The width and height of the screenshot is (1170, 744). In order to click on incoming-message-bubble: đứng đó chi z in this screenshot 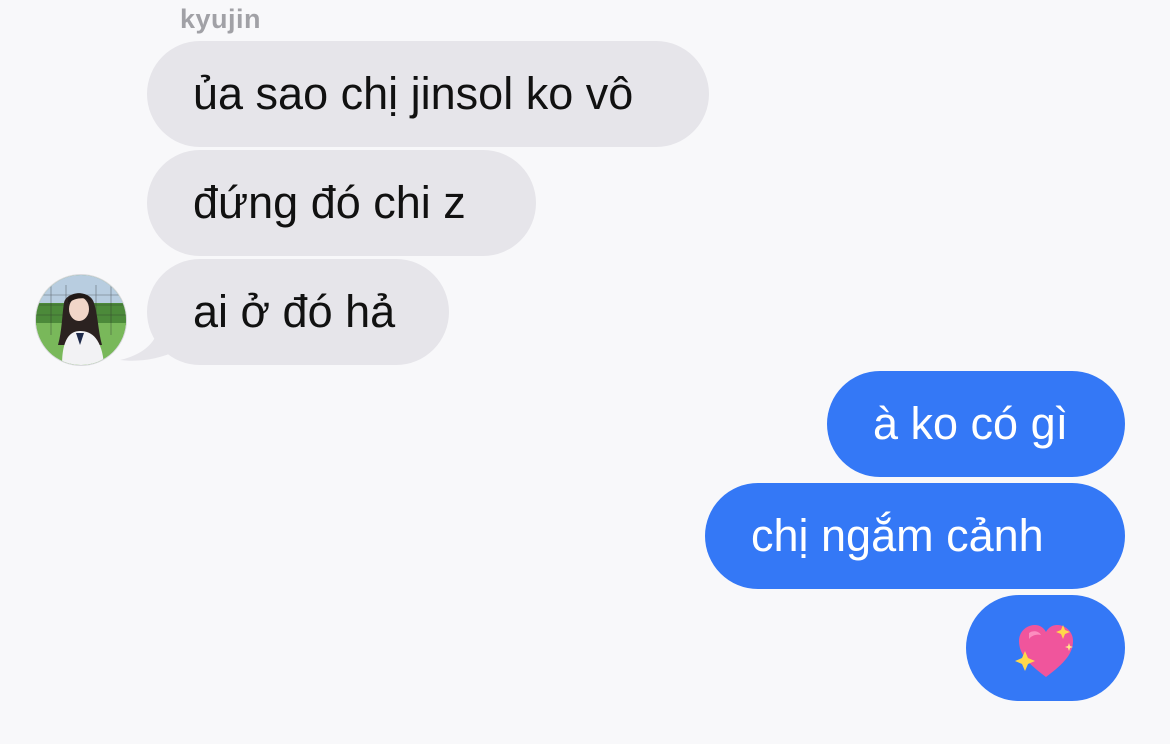, I will do `click(341, 203)`.